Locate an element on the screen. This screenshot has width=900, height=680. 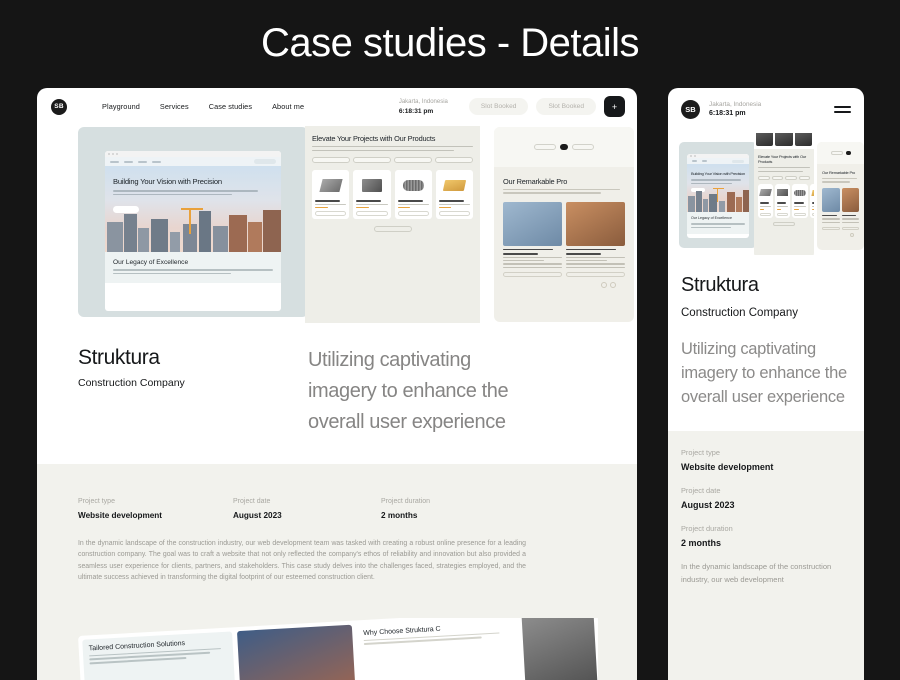
hamburger-menu-icon is located at coordinates (842, 109).